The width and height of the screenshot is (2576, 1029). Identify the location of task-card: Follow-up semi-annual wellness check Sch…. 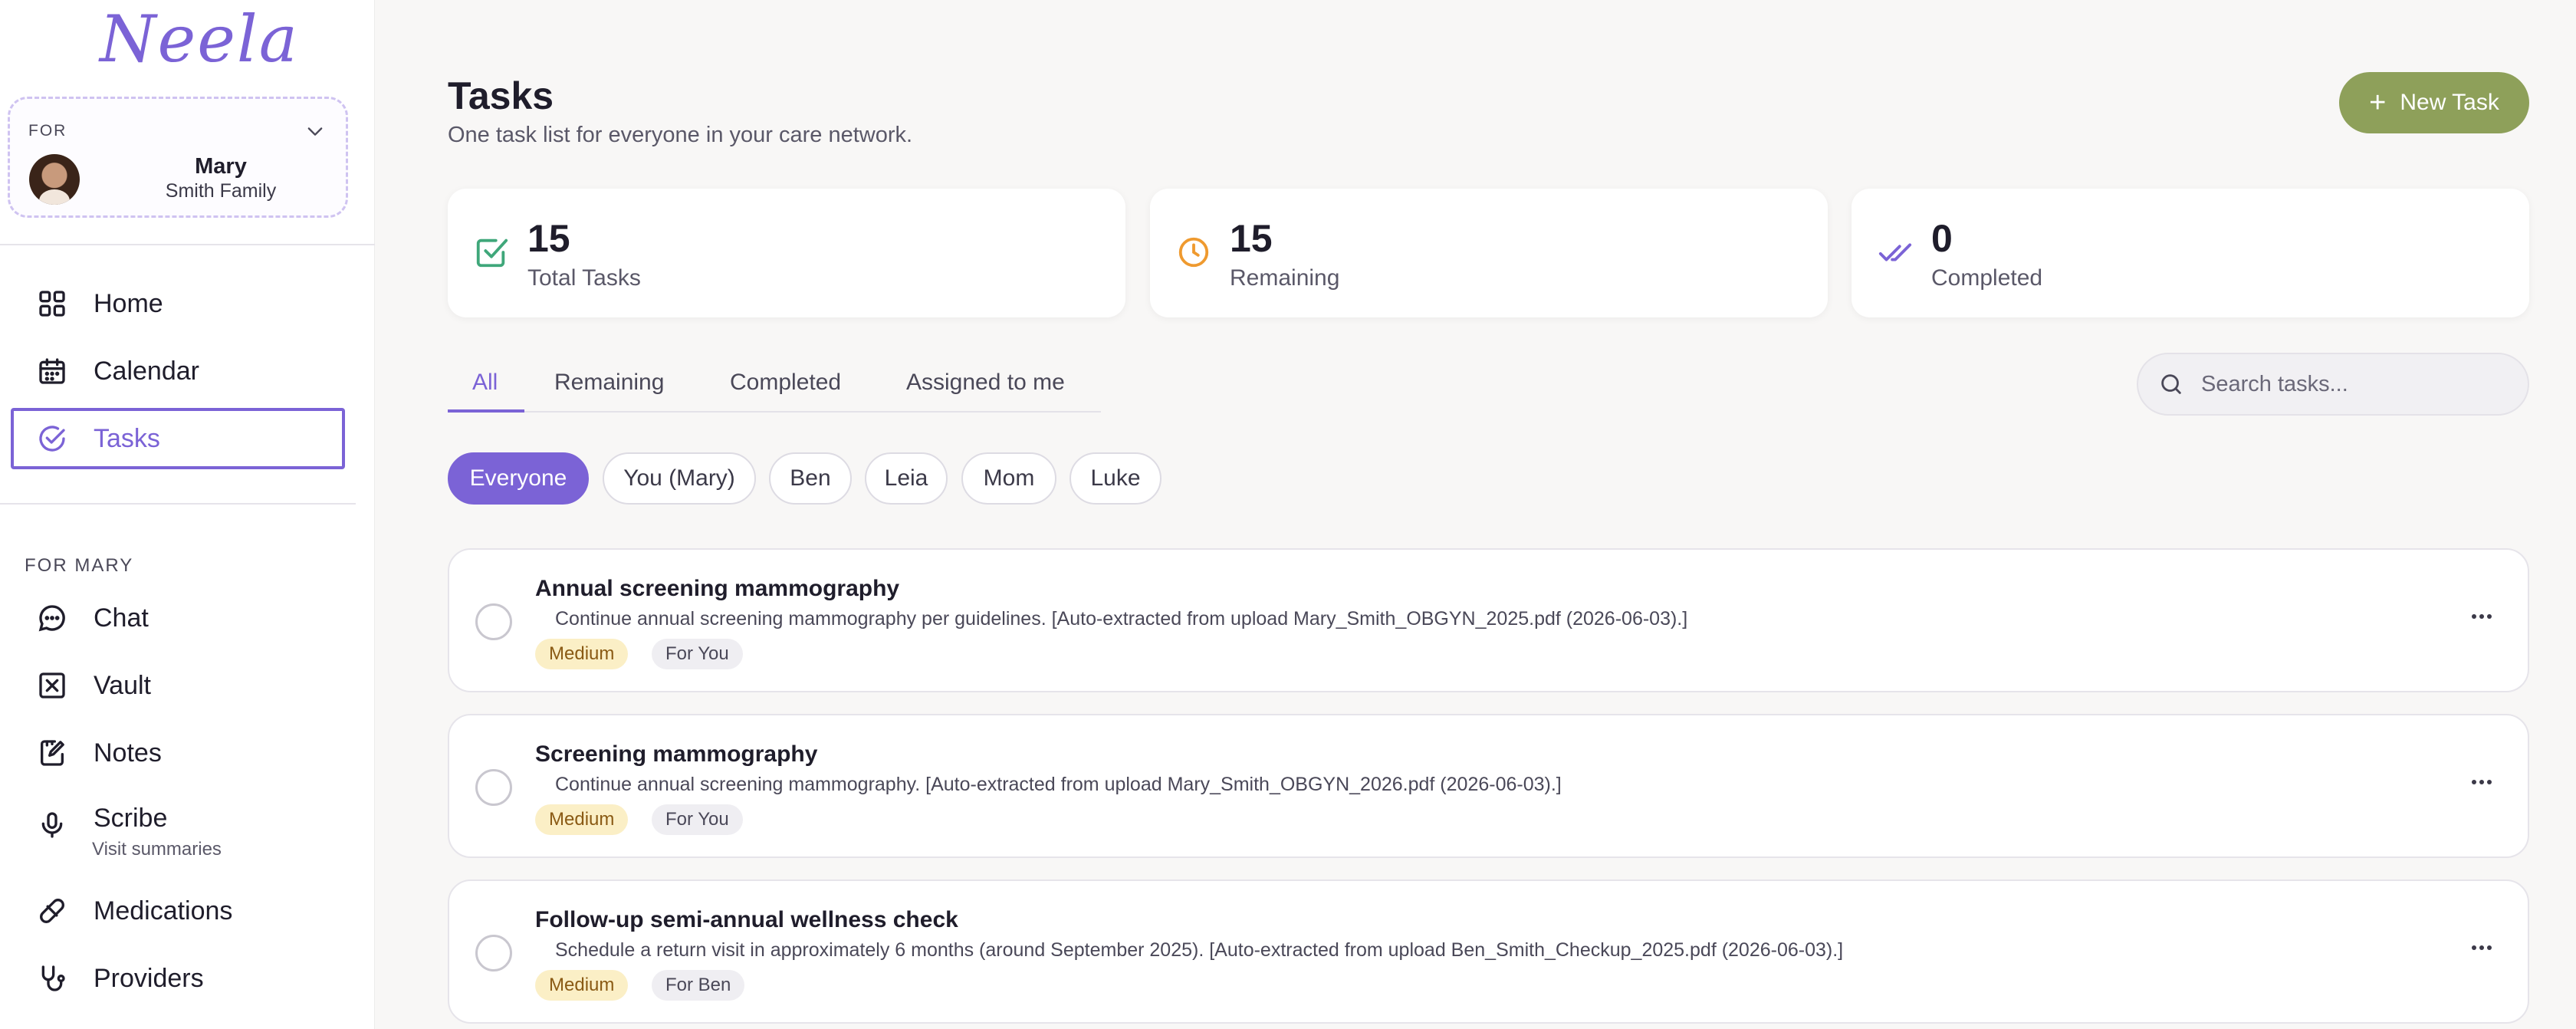
(1488, 952).